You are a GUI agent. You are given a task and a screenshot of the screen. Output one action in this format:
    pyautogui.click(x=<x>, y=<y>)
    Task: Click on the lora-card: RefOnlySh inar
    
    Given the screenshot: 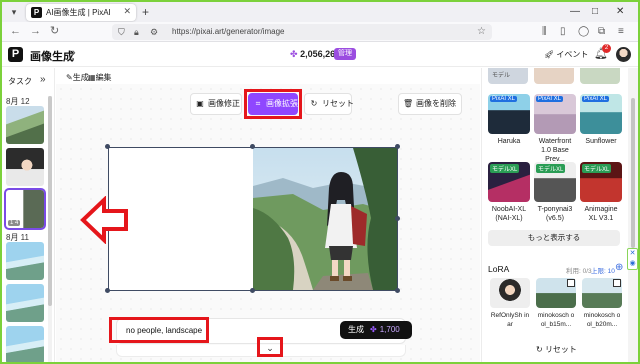 What is the action you would take?
    pyautogui.click(x=510, y=303)
    